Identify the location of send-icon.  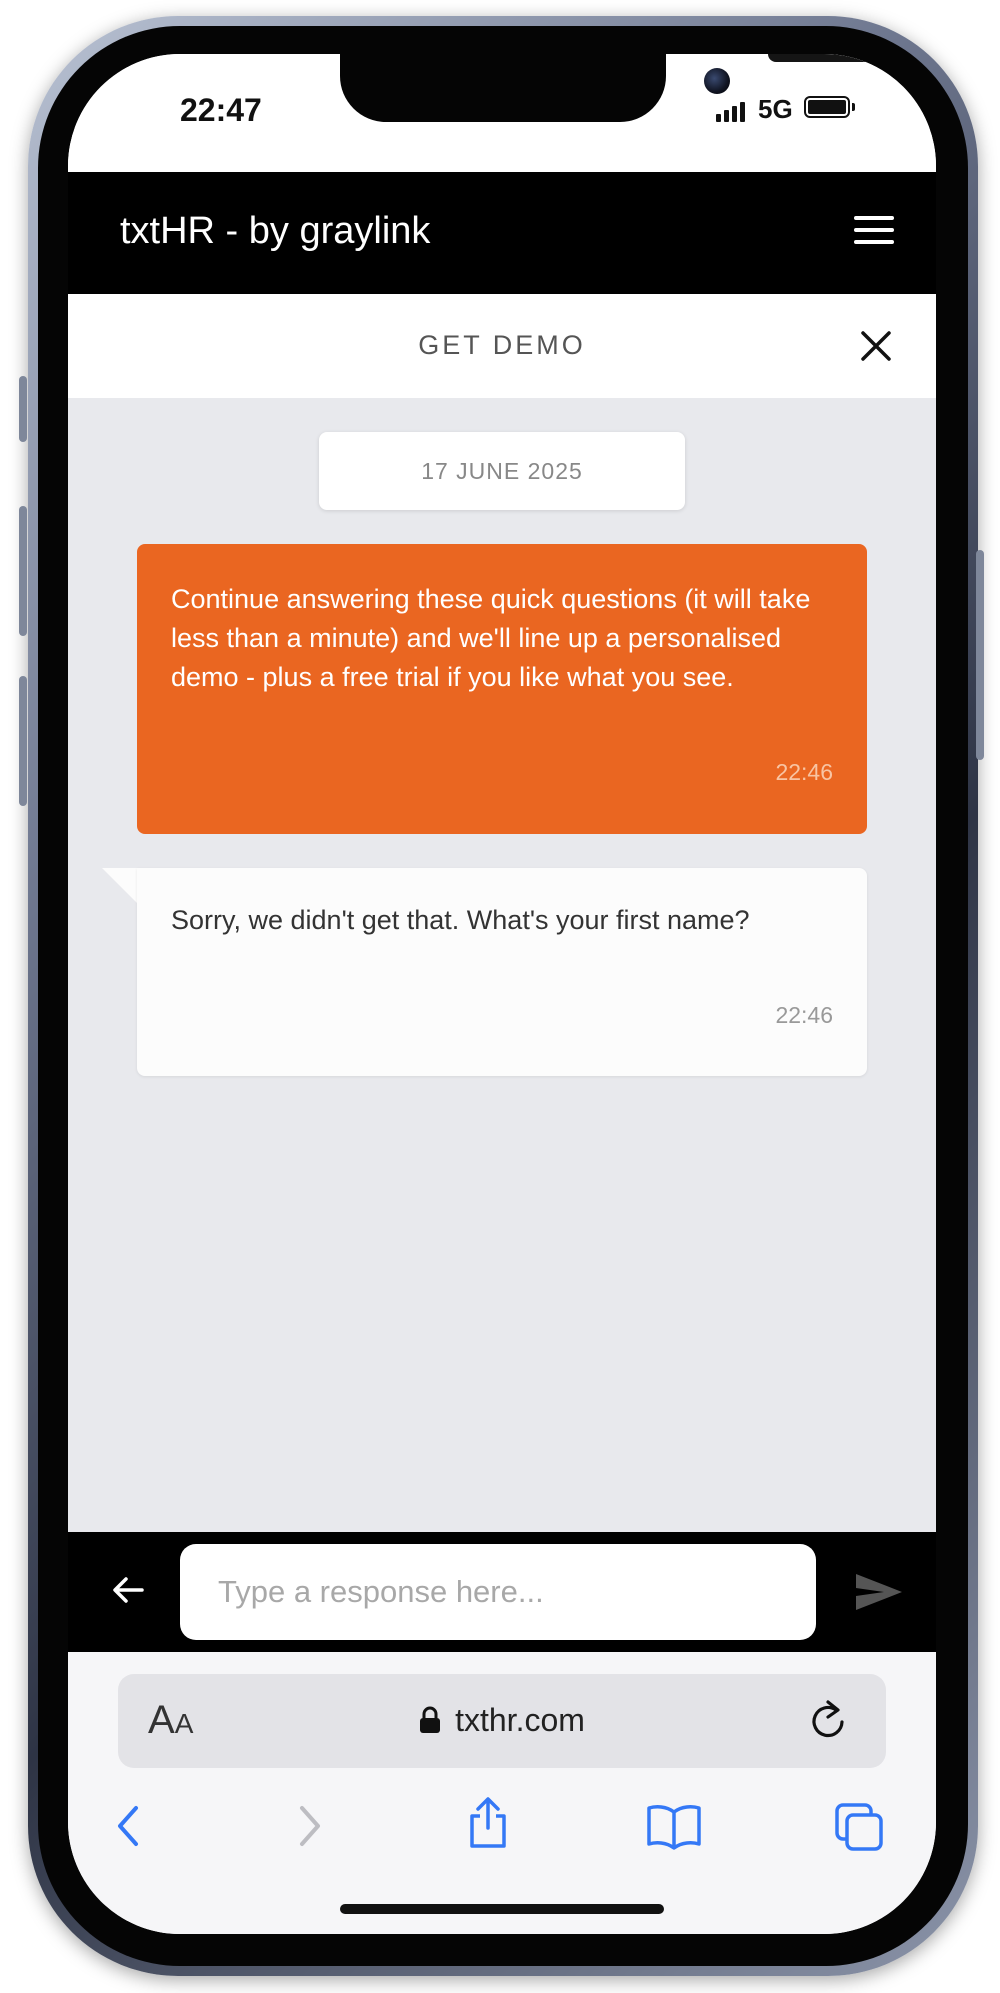
(879, 1592).